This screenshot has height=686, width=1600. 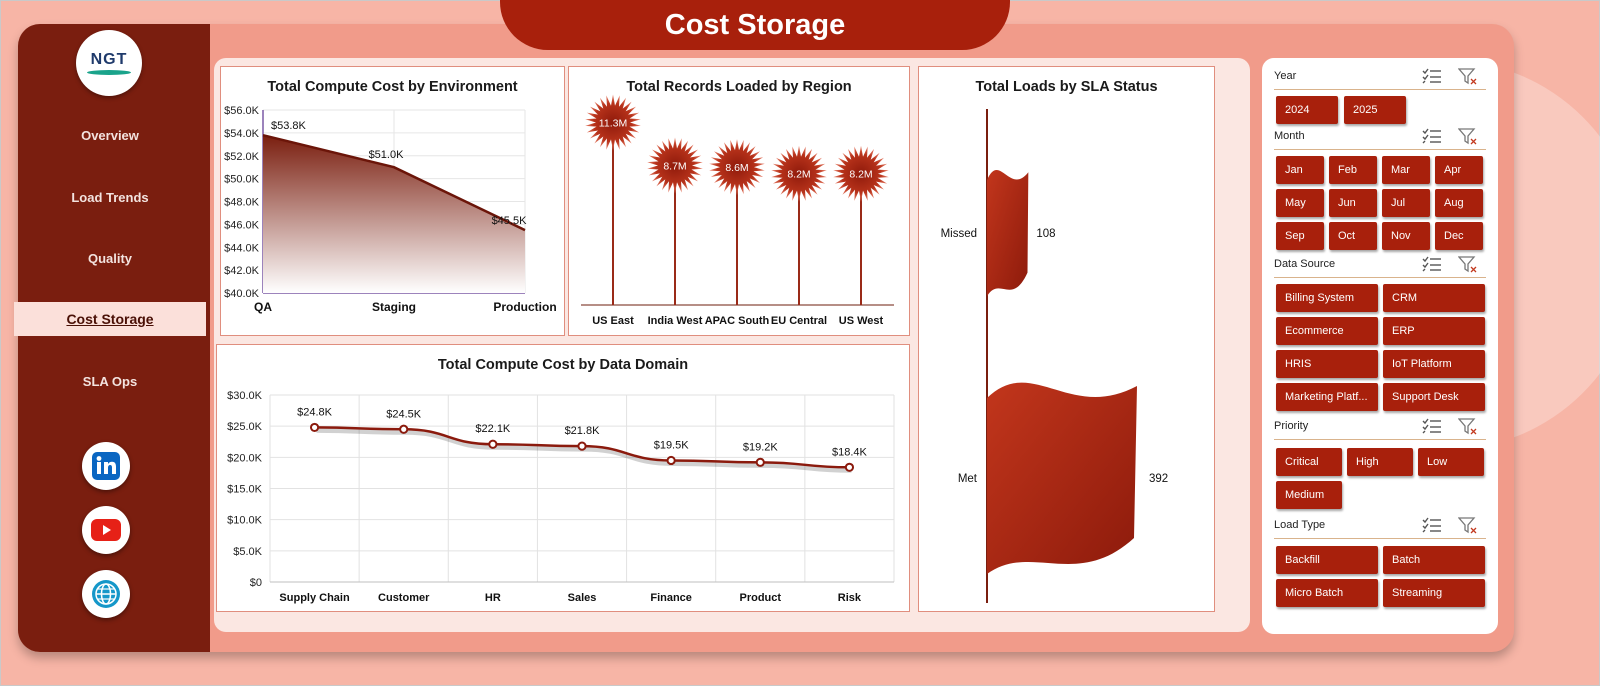 What do you see at coordinates (1305, 264) in the screenshot?
I see `source-slicer-label: Data Source` at bounding box center [1305, 264].